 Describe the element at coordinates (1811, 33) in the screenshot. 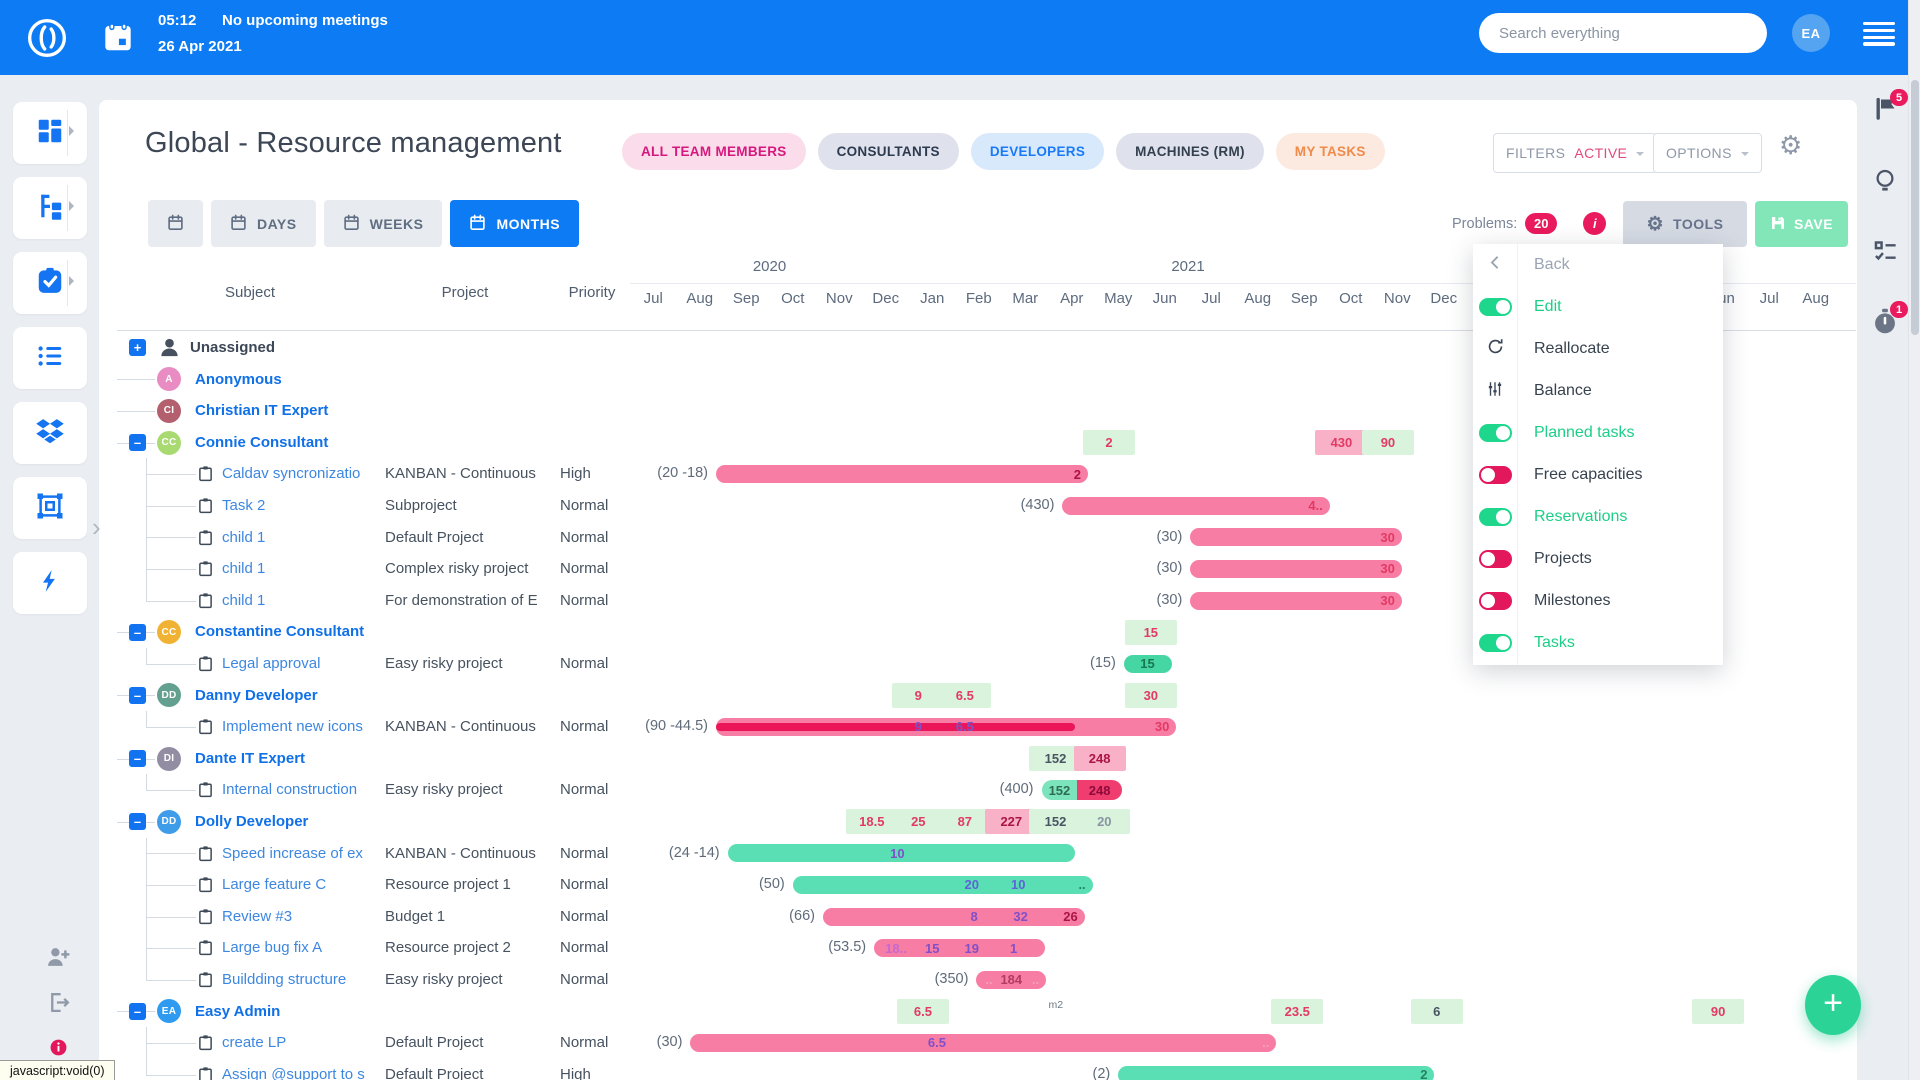

I see `user-avatar: EA` at that location.